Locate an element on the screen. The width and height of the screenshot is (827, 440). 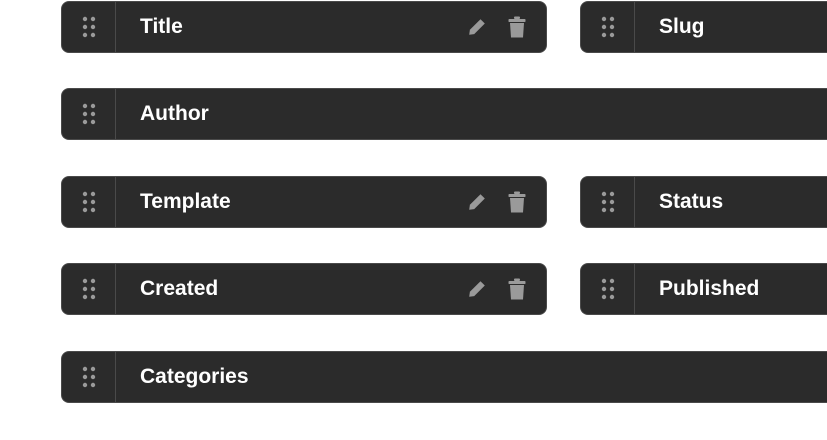
field-title: Title is located at coordinates (304, 27).